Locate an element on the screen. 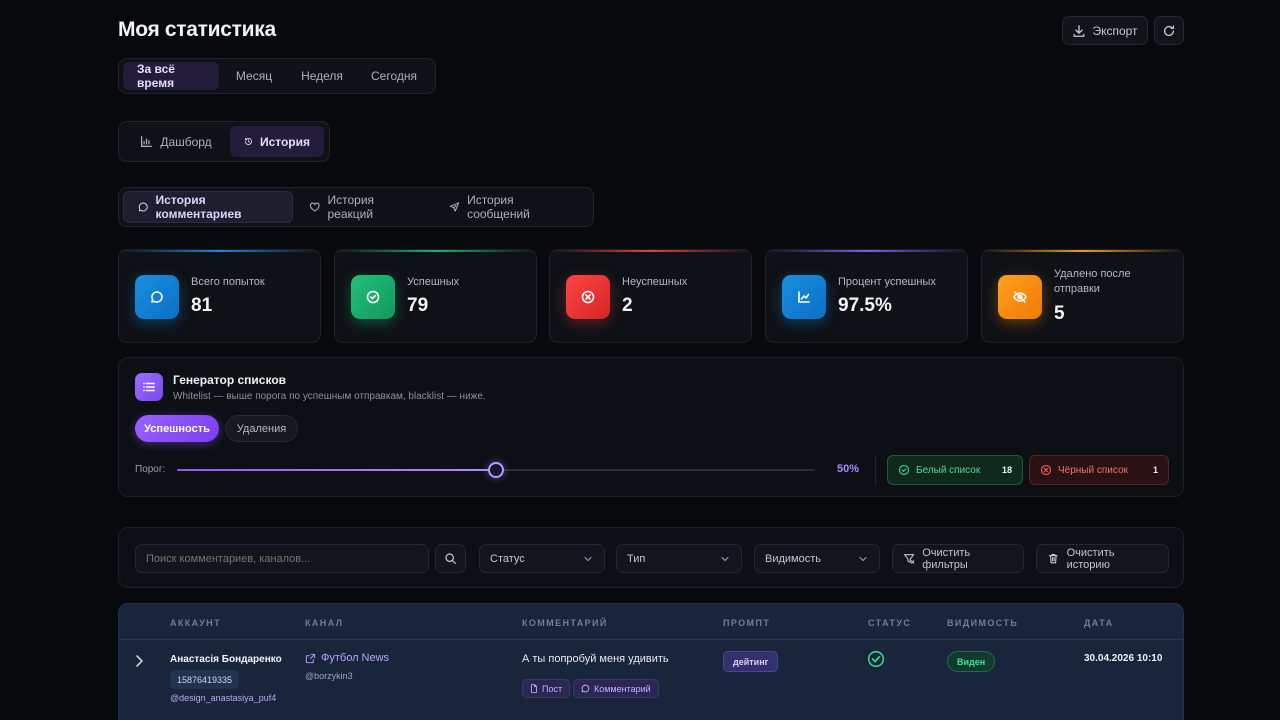 The width and height of the screenshot is (1280, 720). tab-week: Неделя is located at coordinates (322, 76).